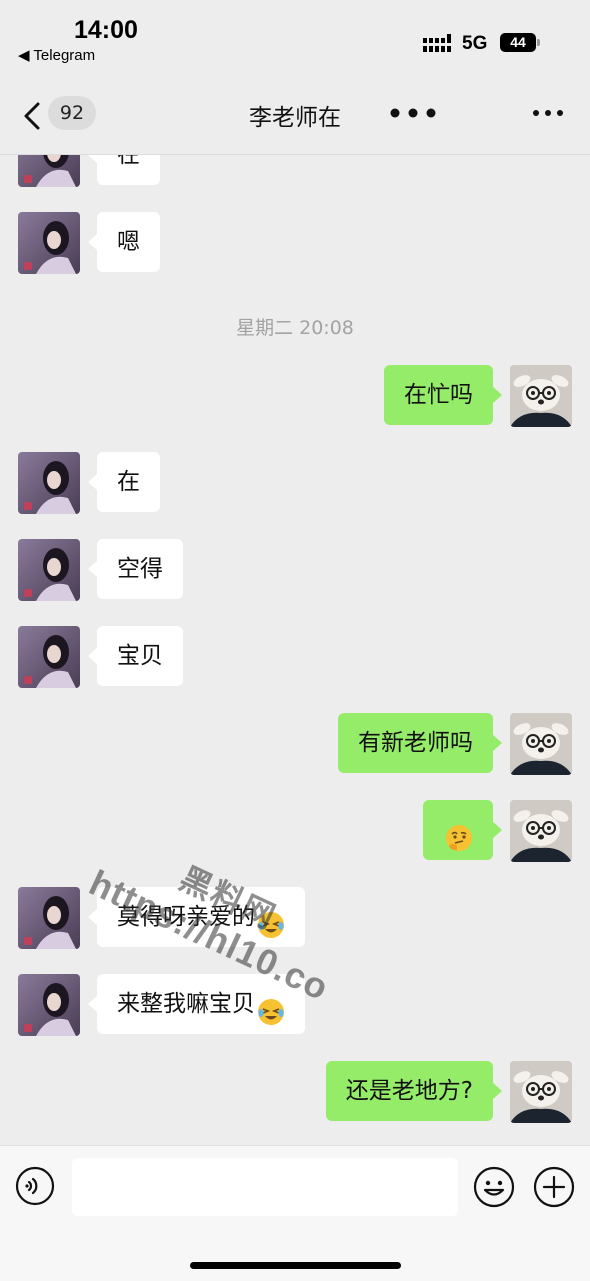 This screenshot has height=1281, width=590. Describe the element at coordinates (56, 55) in the screenshot. I see `back-to-telegram-link: ◀ Telegram` at that location.